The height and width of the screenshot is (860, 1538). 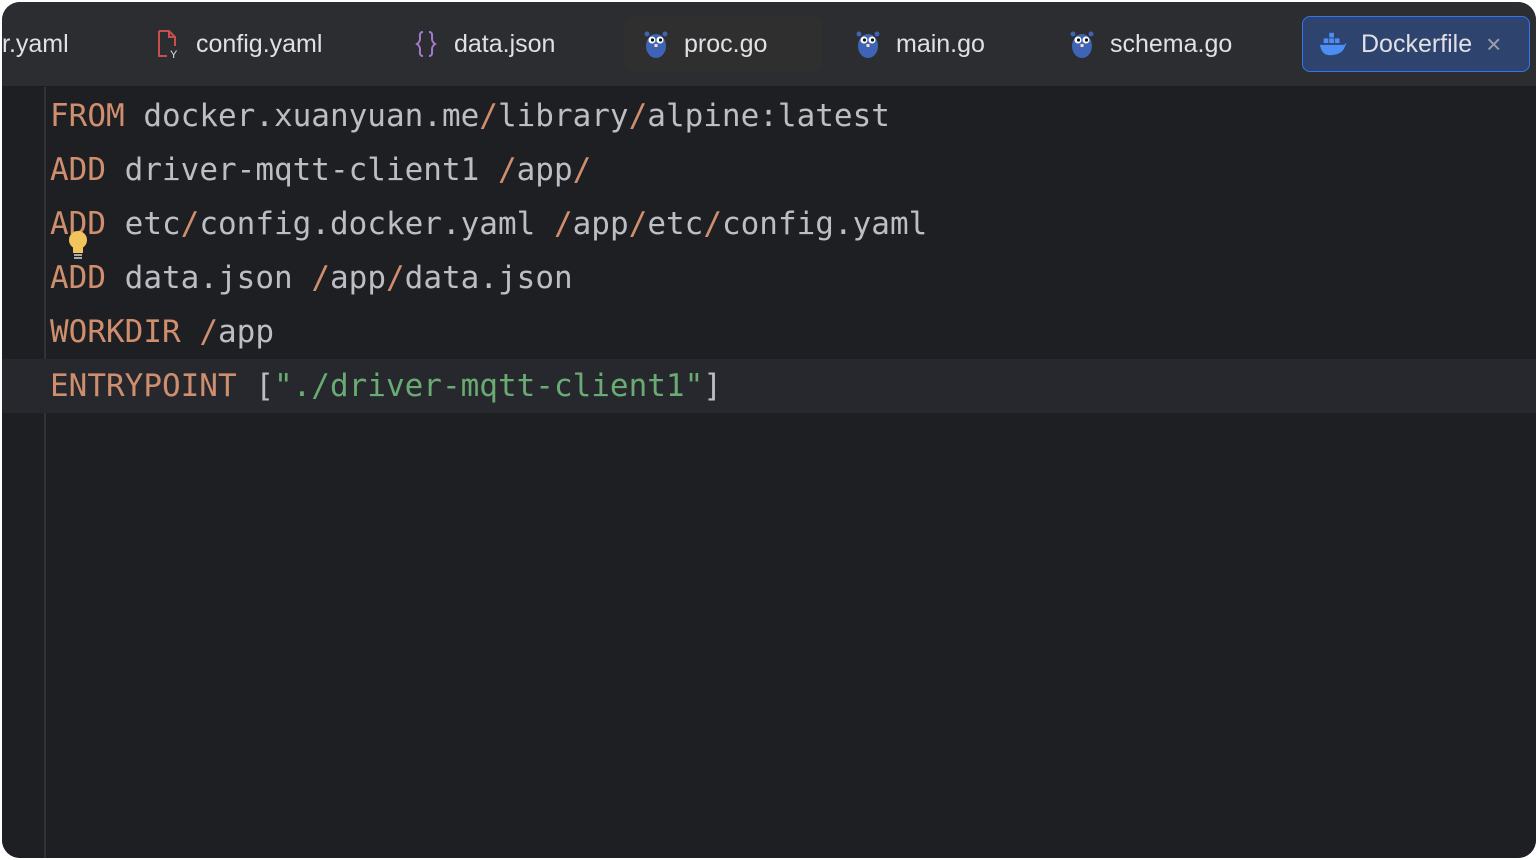 I want to click on tab-main-go: main.go, so click(x=919, y=44).